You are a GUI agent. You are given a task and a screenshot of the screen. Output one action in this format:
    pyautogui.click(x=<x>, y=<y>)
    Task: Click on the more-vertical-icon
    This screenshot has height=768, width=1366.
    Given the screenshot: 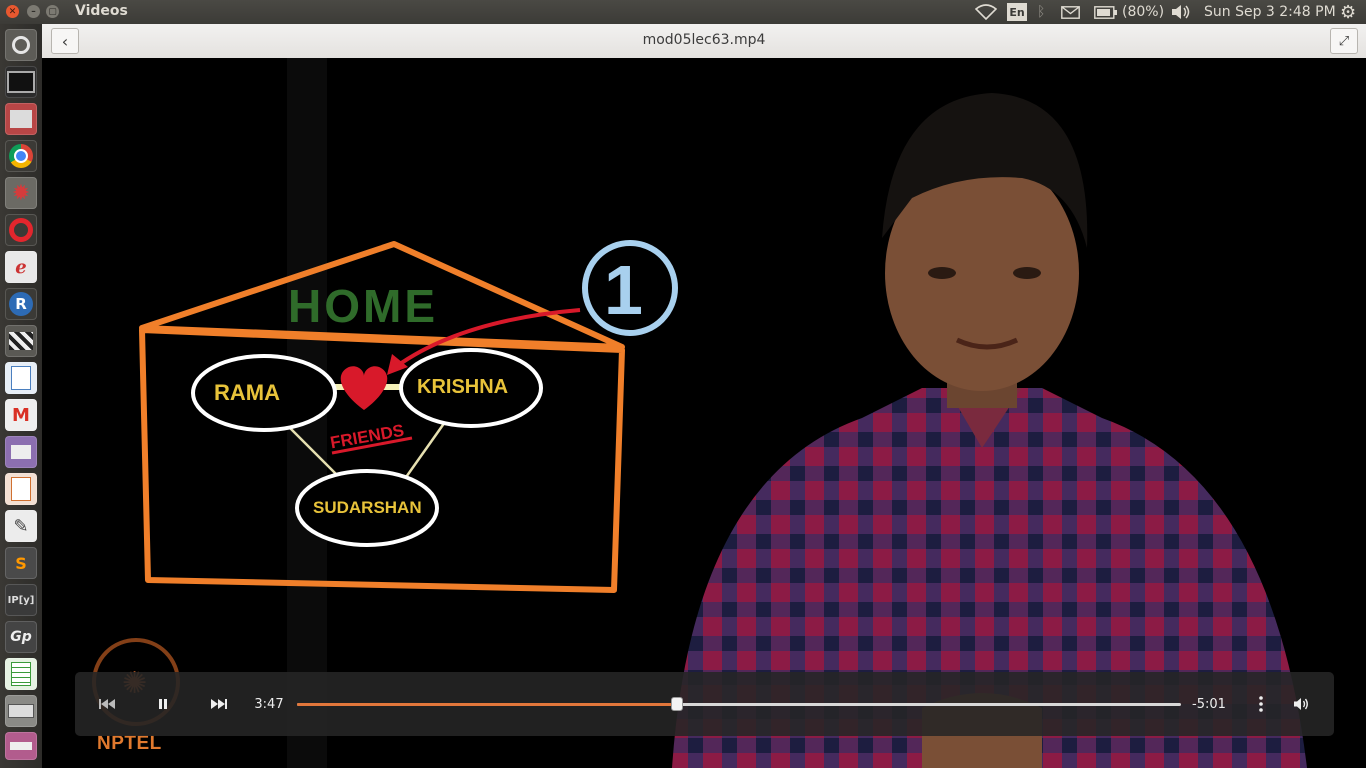 What is the action you would take?
    pyautogui.click(x=1261, y=704)
    